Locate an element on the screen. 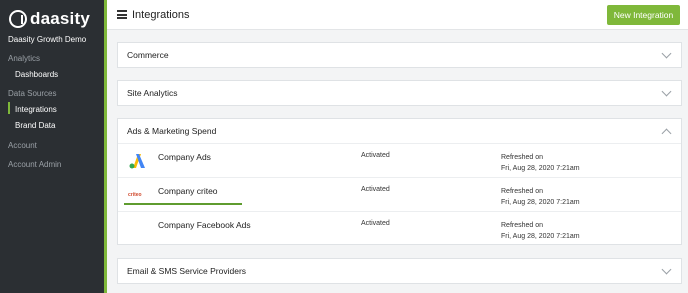 This screenshot has width=688, height=293. panel-header: Commerce is located at coordinates (399, 55).